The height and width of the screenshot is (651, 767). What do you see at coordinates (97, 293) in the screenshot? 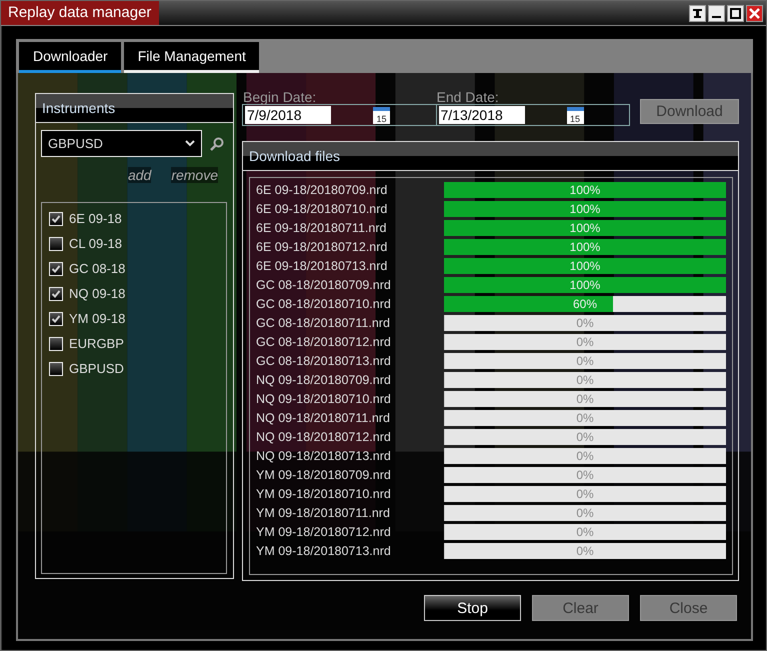
I see `instrument-label: NQ 09-18` at bounding box center [97, 293].